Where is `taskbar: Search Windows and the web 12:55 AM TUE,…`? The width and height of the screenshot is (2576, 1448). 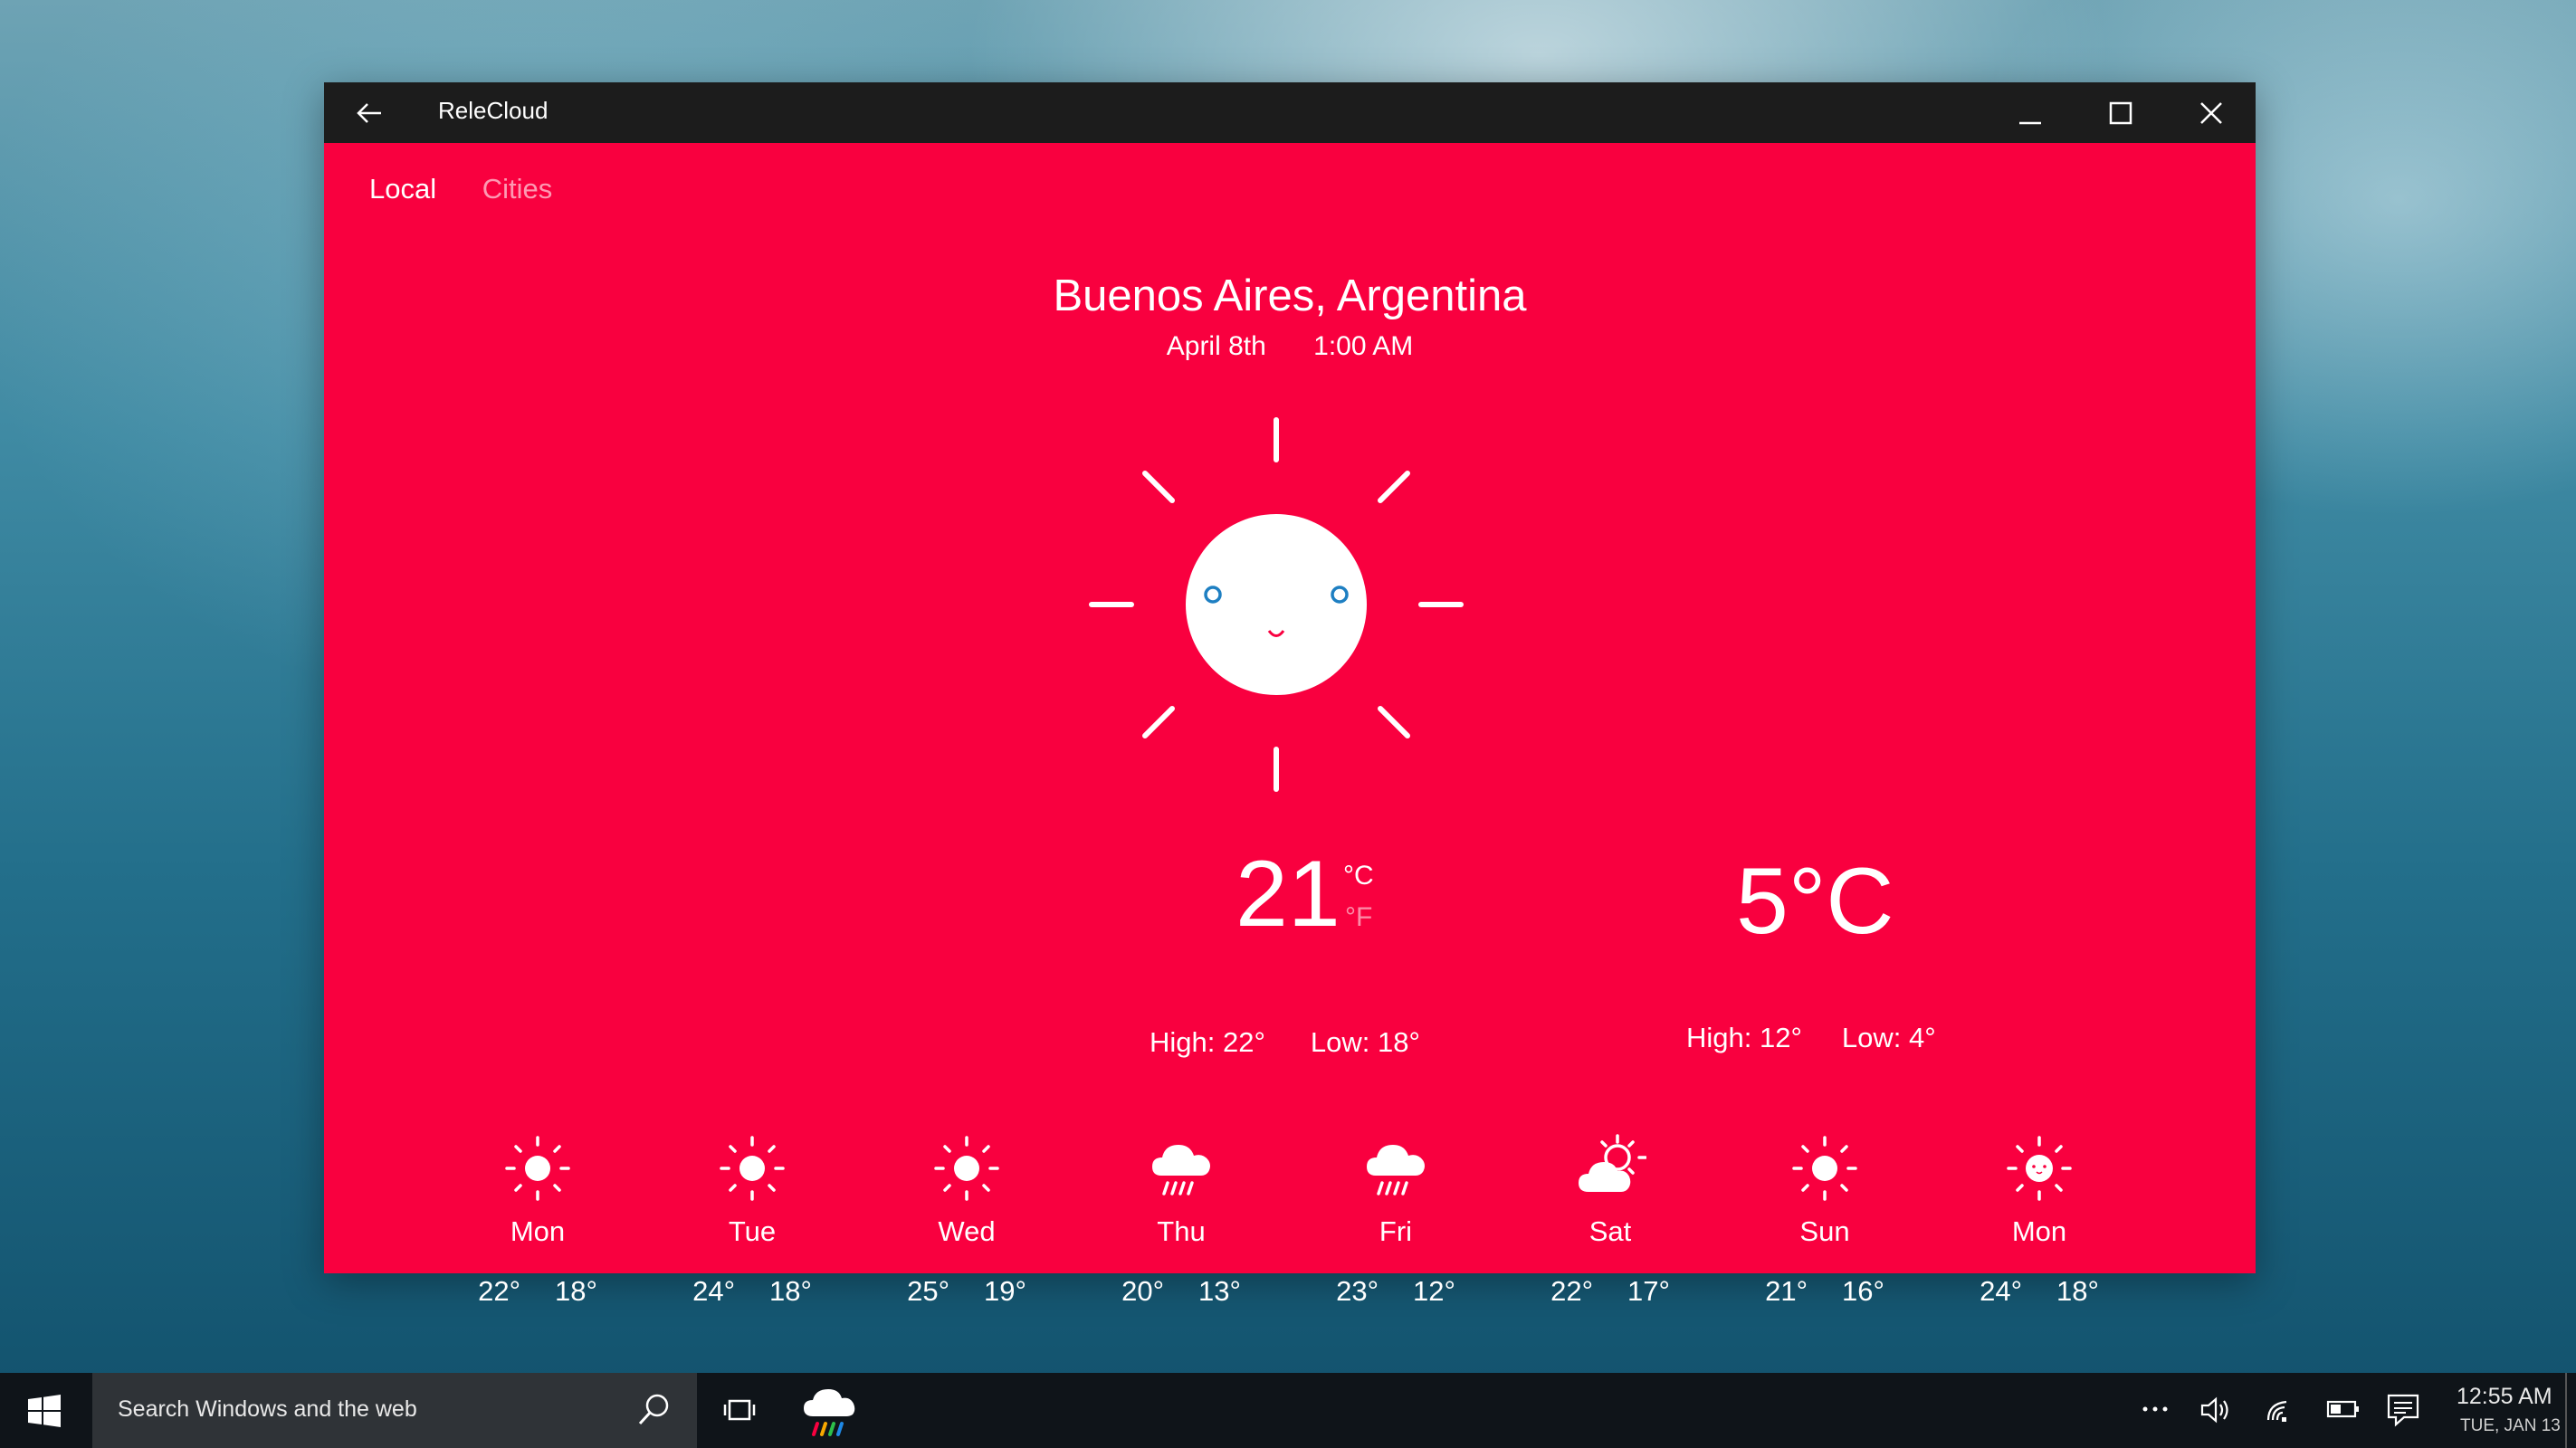
taskbar: Search Windows and the web 12:55 AM TUE,… is located at coordinates (1288, 1410).